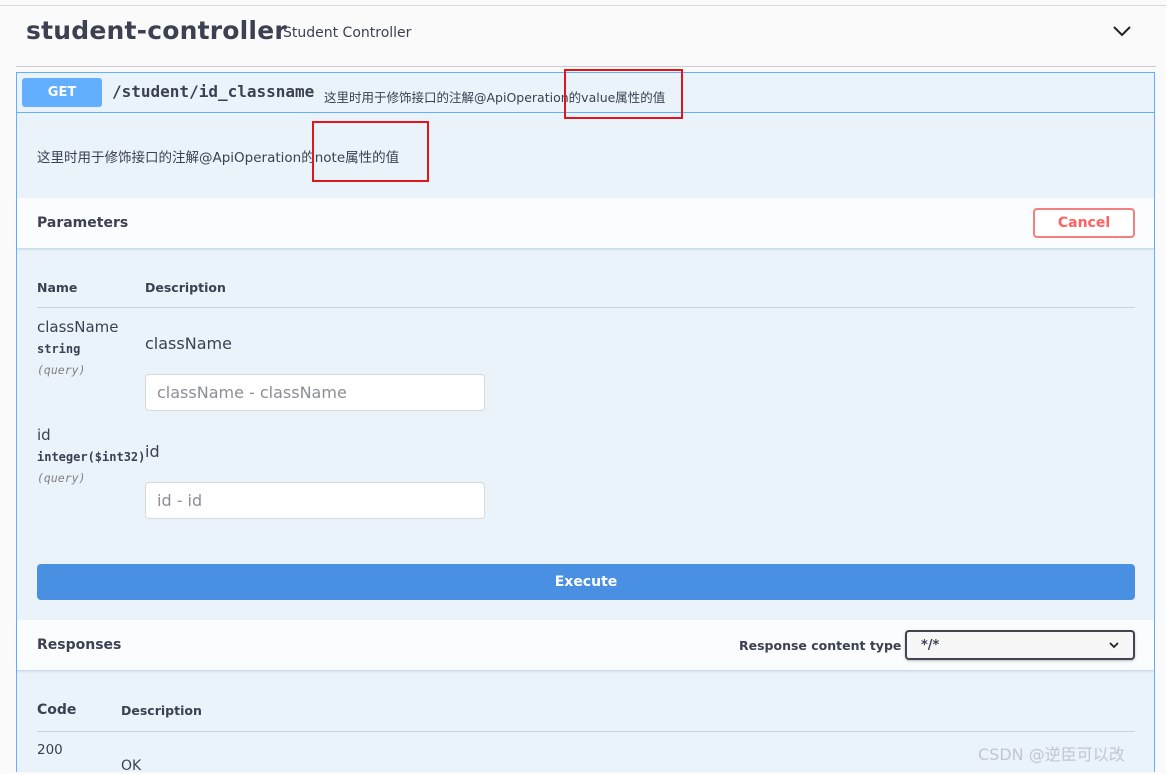 This screenshot has width=1166, height=774. Describe the element at coordinates (586, 731) in the screenshot. I see `response-table-divider` at that location.